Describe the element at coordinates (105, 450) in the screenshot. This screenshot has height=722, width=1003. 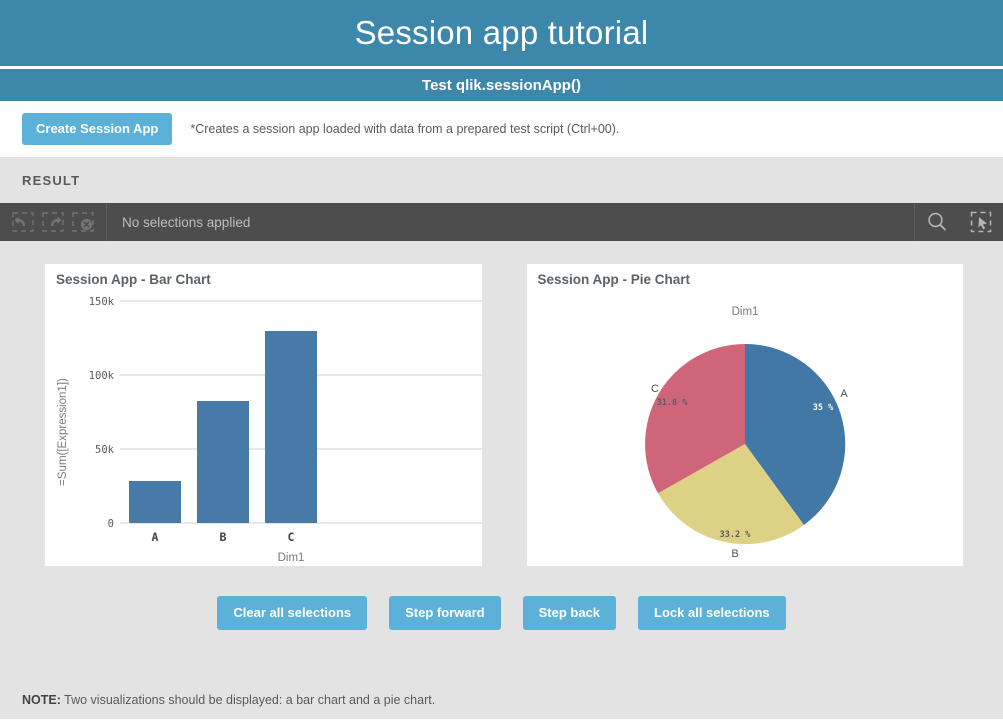
I see `y-tick-50k: 50k` at that location.